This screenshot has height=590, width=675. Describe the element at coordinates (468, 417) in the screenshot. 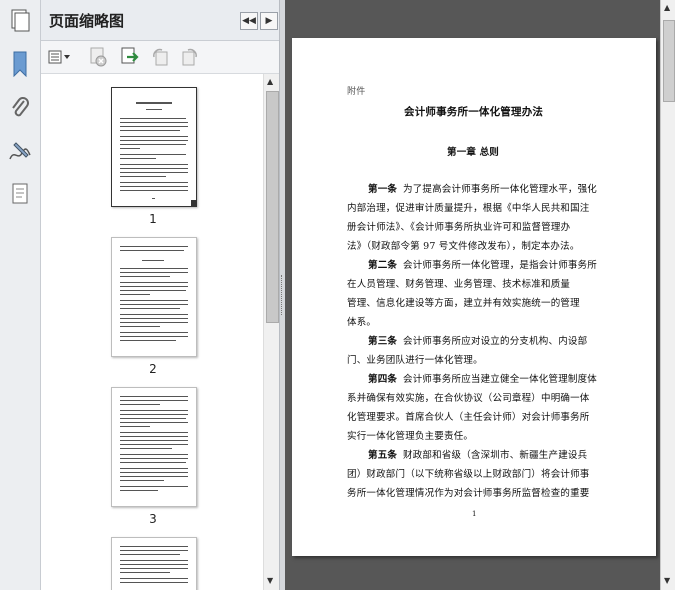

I see `paragraph-line: 化管理要求。首席合伙人（主任会计师）对会计师事务所` at that location.